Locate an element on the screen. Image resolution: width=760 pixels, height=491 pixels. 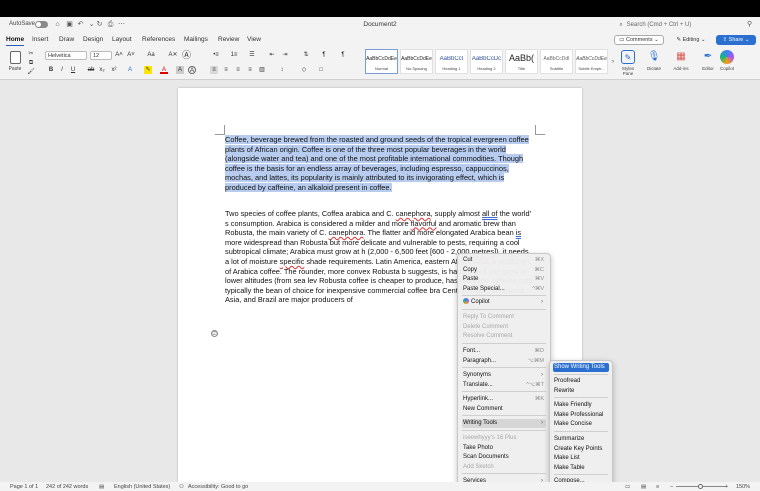
menu-rewrite: Rewrite is located at coordinates (581, 391).